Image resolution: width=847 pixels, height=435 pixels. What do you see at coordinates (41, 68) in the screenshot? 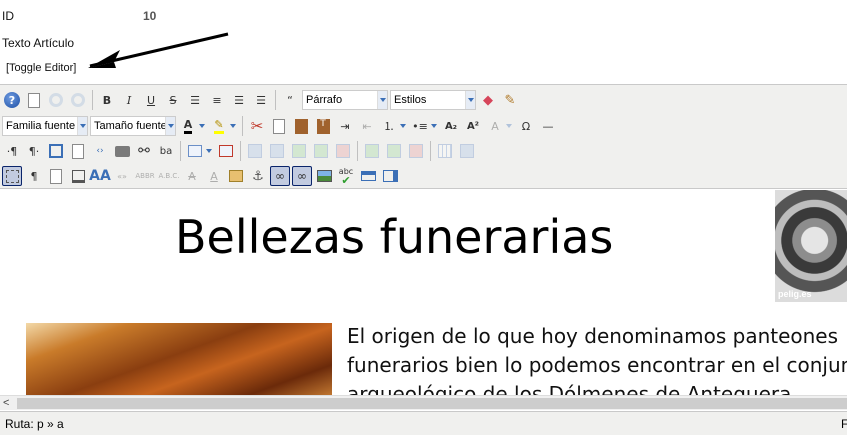
I see `toggle-editor-link: [Toggle Editor]` at bounding box center [41, 68].